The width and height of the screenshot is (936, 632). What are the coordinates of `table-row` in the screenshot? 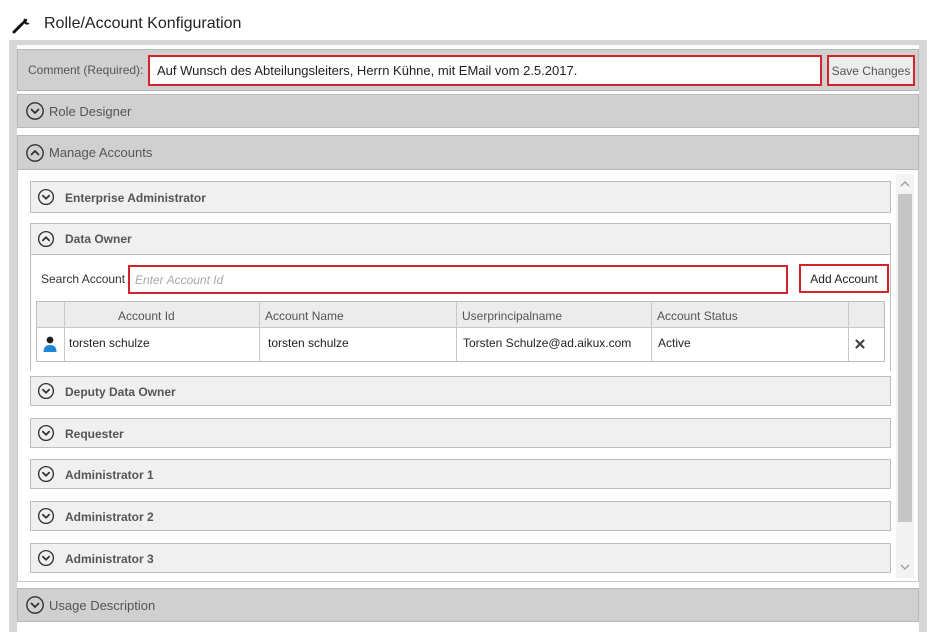 It's located at (460, 345).